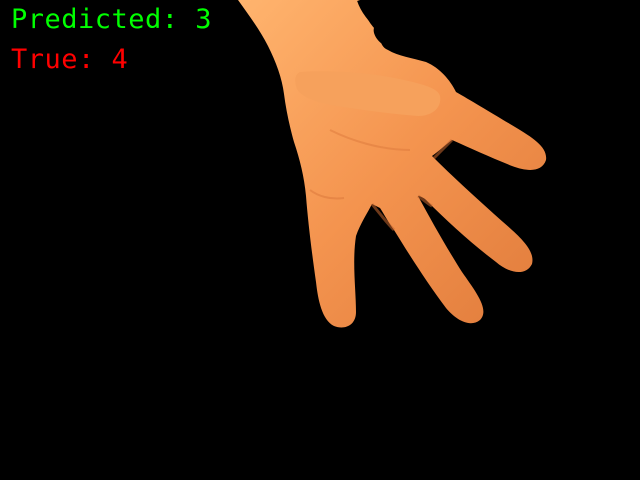 The width and height of the screenshot is (640, 480). Describe the element at coordinates (70, 59) in the screenshot. I see `true-label: True: 4` at that location.